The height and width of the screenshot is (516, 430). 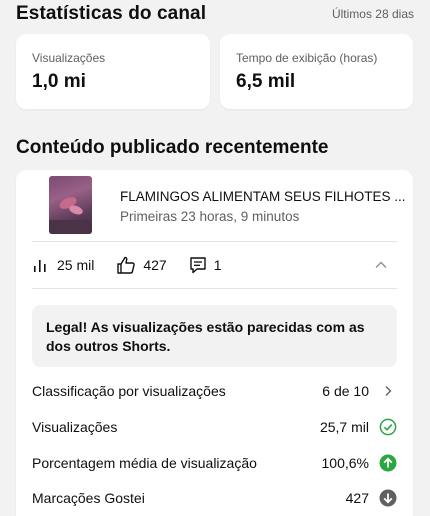 What do you see at coordinates (345, 391) in the screenshot?
I see `ranking-value: 6 de 10` at bounding box center [345, 391].